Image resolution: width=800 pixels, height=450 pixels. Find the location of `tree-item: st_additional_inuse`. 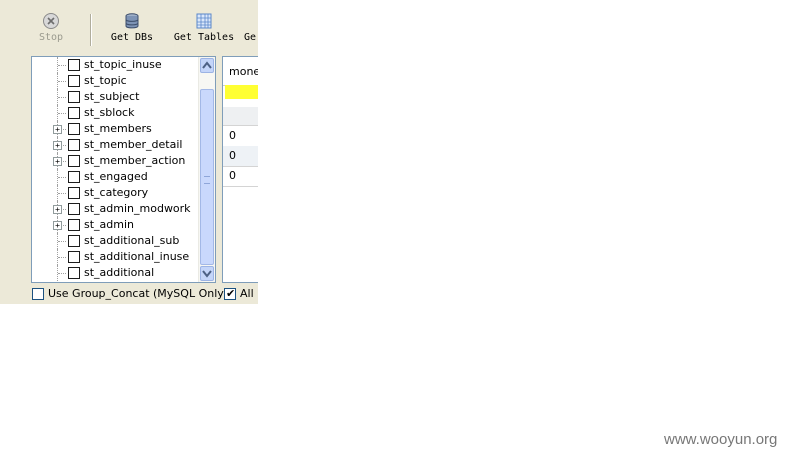

tree-item: st_additional_inuse is located at coordinates (116, 257).